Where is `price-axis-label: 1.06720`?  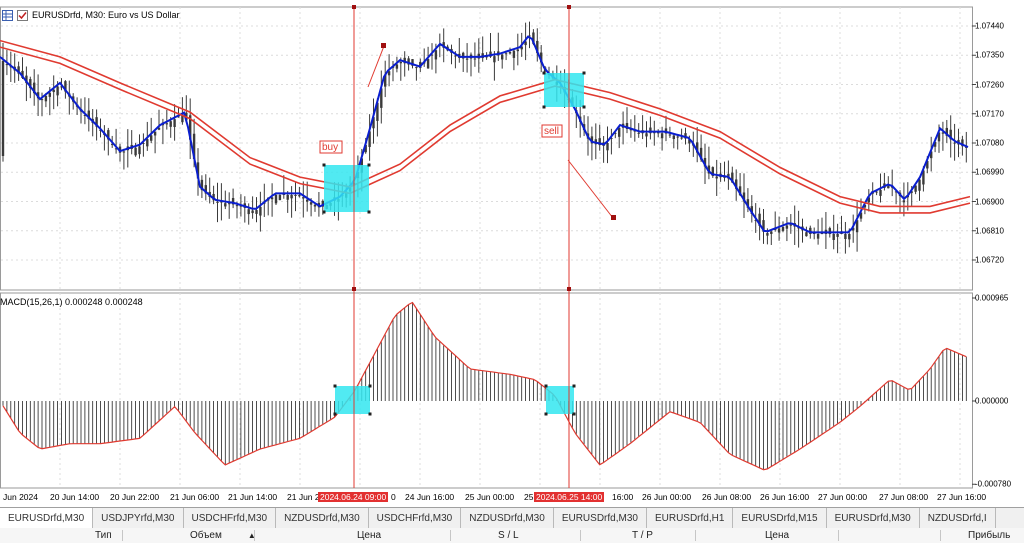
price-axis-label: 1.06720 is located at coordinates (989, 260).